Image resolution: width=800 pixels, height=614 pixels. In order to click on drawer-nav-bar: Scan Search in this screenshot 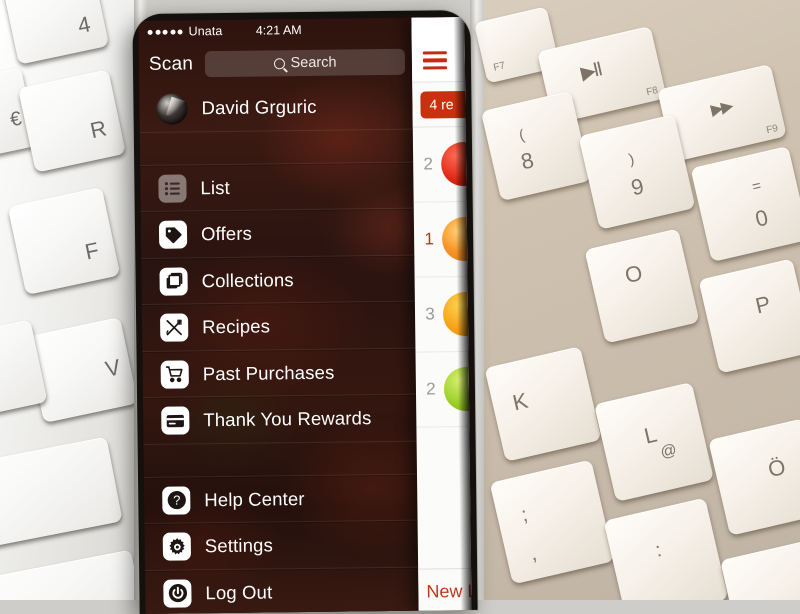, I will do `click(275, 63)`.